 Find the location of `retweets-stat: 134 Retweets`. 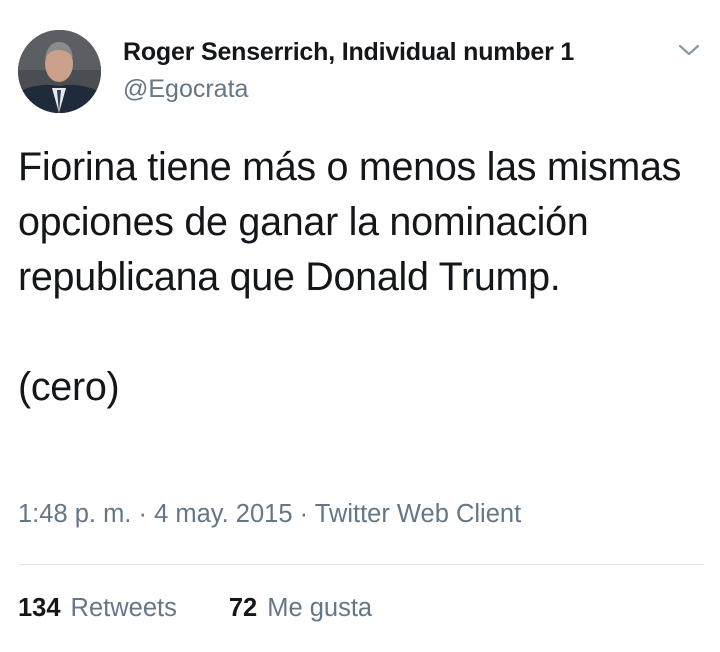

retweets-stat: 134 Retweets is located at coordinates (97, 608).